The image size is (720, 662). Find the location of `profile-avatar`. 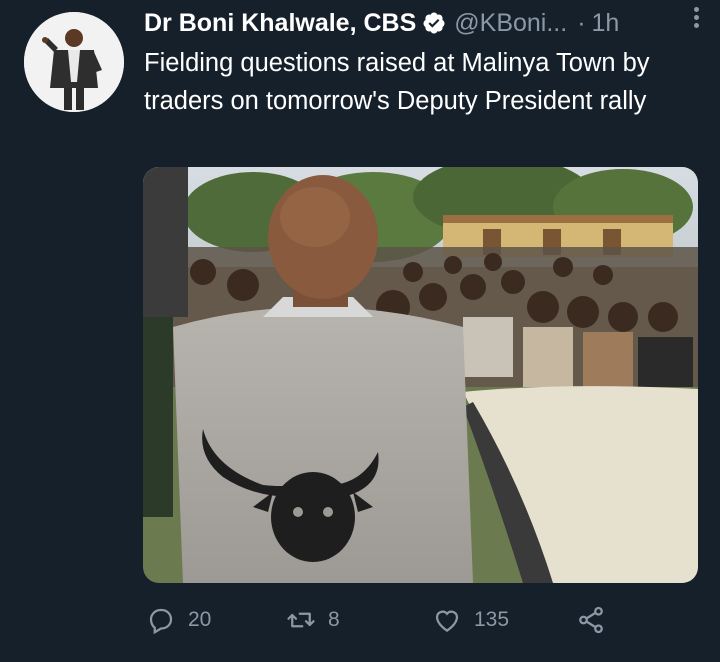

profile-avatar is located at coordinates (74, 62).